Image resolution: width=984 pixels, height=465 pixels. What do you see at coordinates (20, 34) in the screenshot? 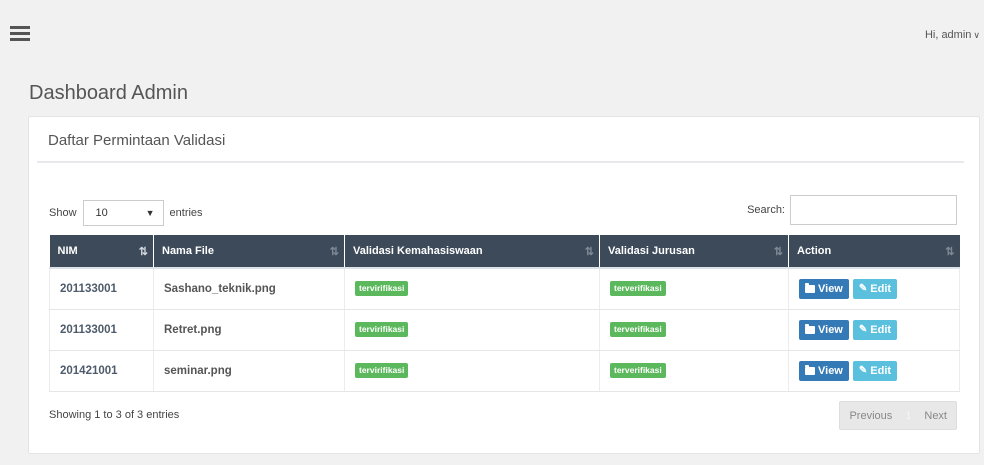
I see `hamburger-menu-icon` at bounding box center [20, 34].